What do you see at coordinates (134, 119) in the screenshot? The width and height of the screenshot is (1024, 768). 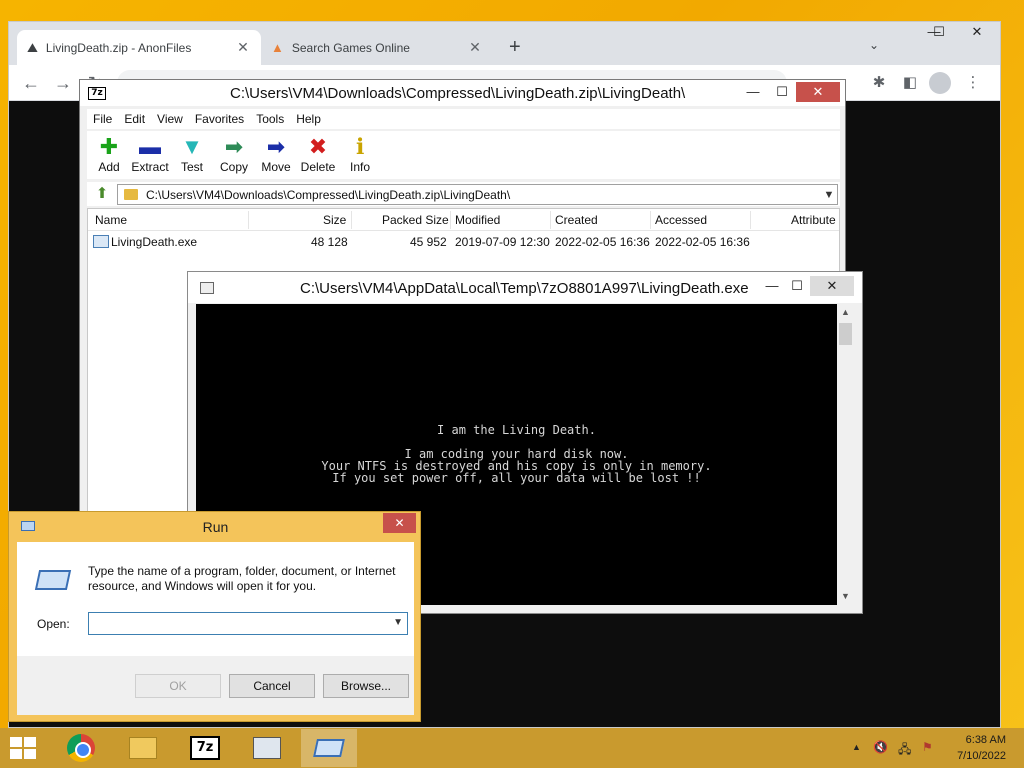 I see `menu-edit: Edit` at bounding box center [134, 119].